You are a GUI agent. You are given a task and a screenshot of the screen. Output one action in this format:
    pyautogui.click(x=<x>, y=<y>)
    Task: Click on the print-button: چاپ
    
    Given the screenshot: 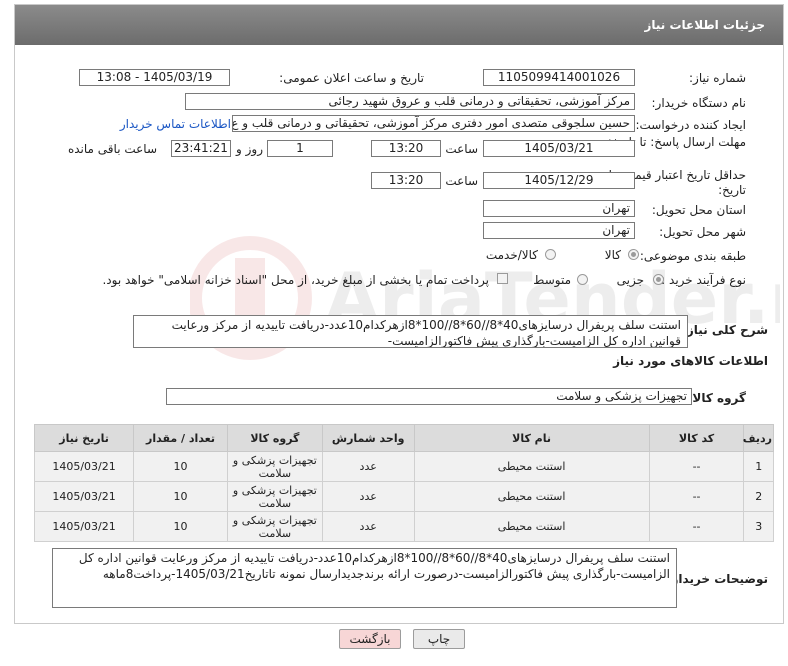 What is the action you would take?
    pyautogui.click(x=439, y=639)
    